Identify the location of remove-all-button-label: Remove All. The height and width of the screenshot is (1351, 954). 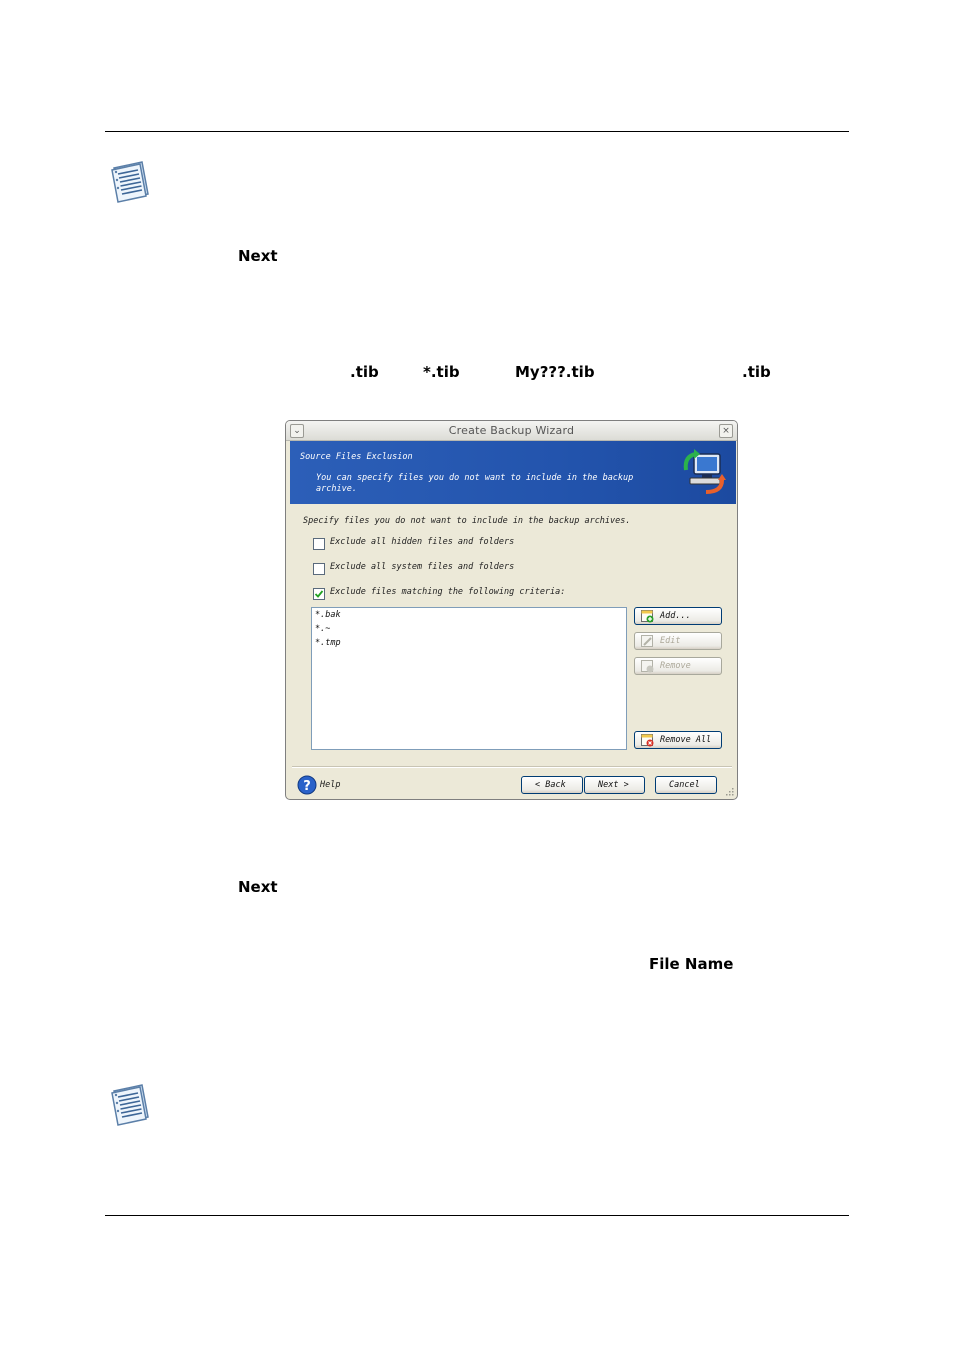
(686, 740).